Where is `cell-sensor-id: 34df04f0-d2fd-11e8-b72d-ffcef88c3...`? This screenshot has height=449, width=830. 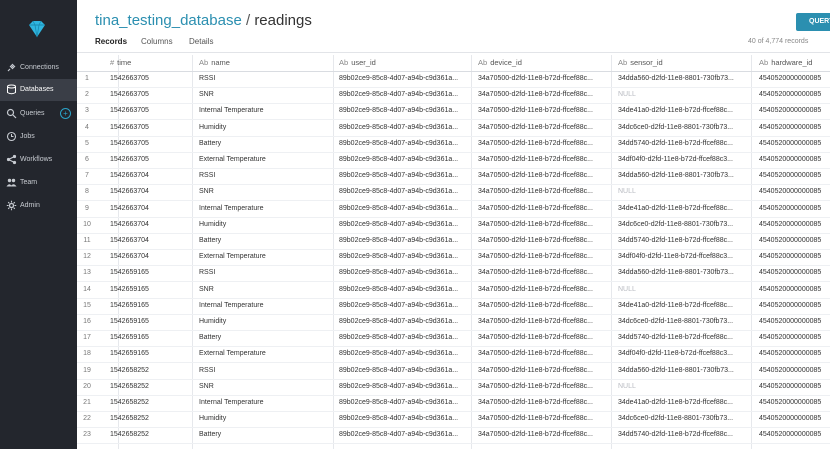 cell-sensor-id: 34df04f0-d2fd-11e8-b72d-ffcef88c3... is located at coordinates (685, 257).